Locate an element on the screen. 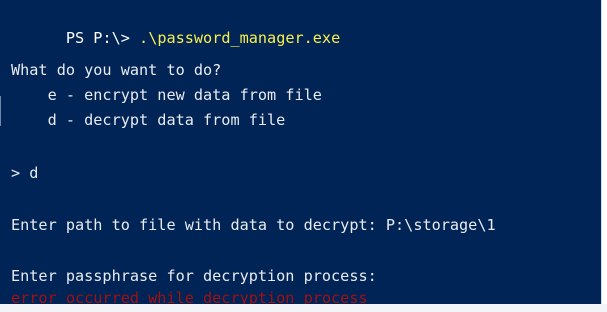  passphrase-prompt-line: Enter passphrase for decryption process: is located at coordinates (194, 276).